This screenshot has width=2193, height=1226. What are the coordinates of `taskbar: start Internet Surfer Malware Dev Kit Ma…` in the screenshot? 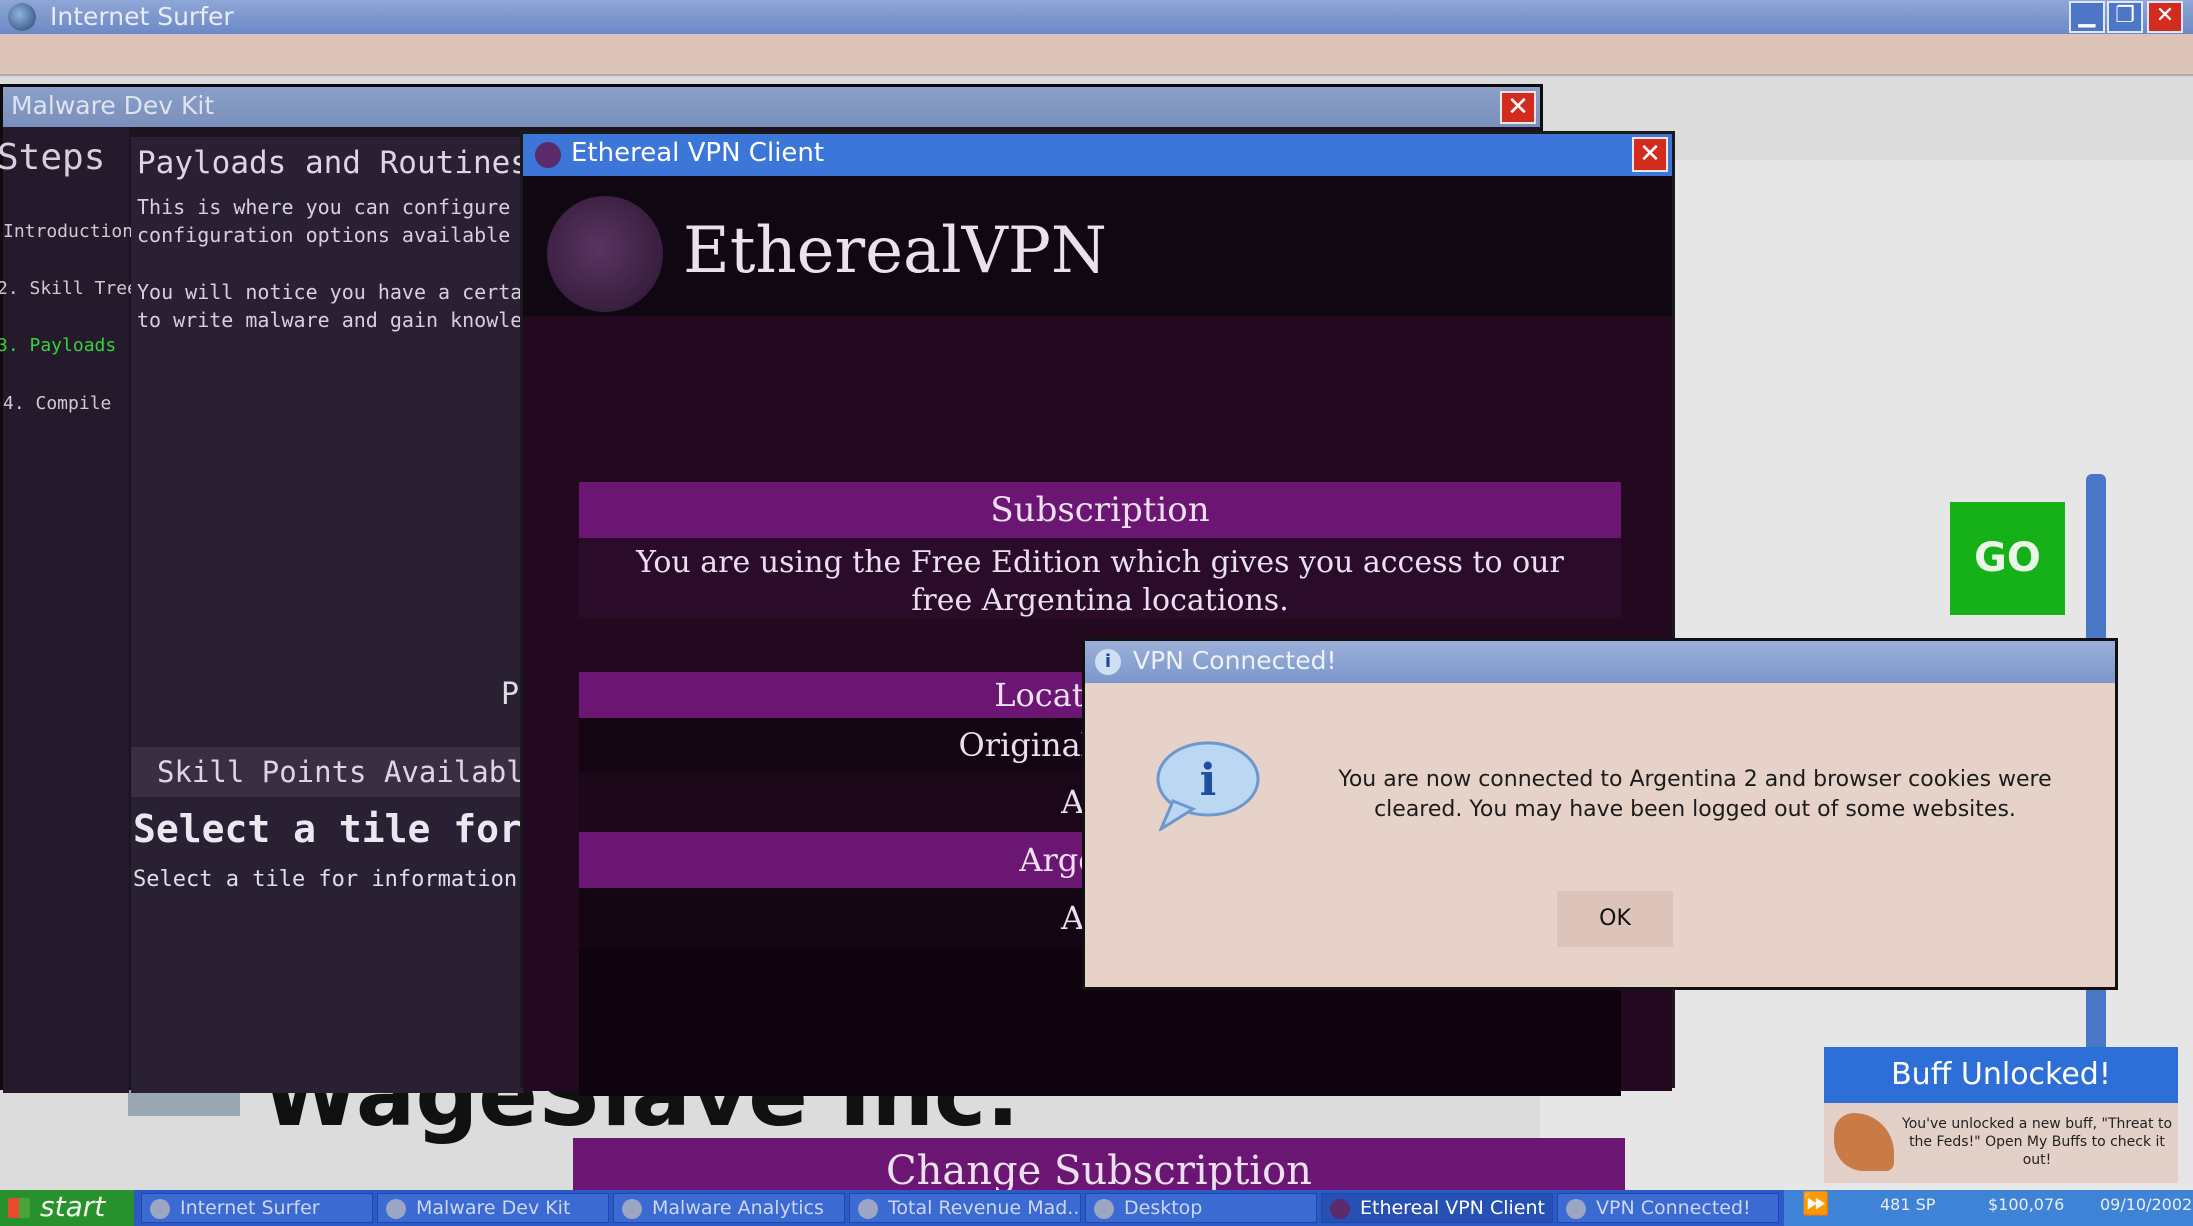 It's located at (1096, 1208).